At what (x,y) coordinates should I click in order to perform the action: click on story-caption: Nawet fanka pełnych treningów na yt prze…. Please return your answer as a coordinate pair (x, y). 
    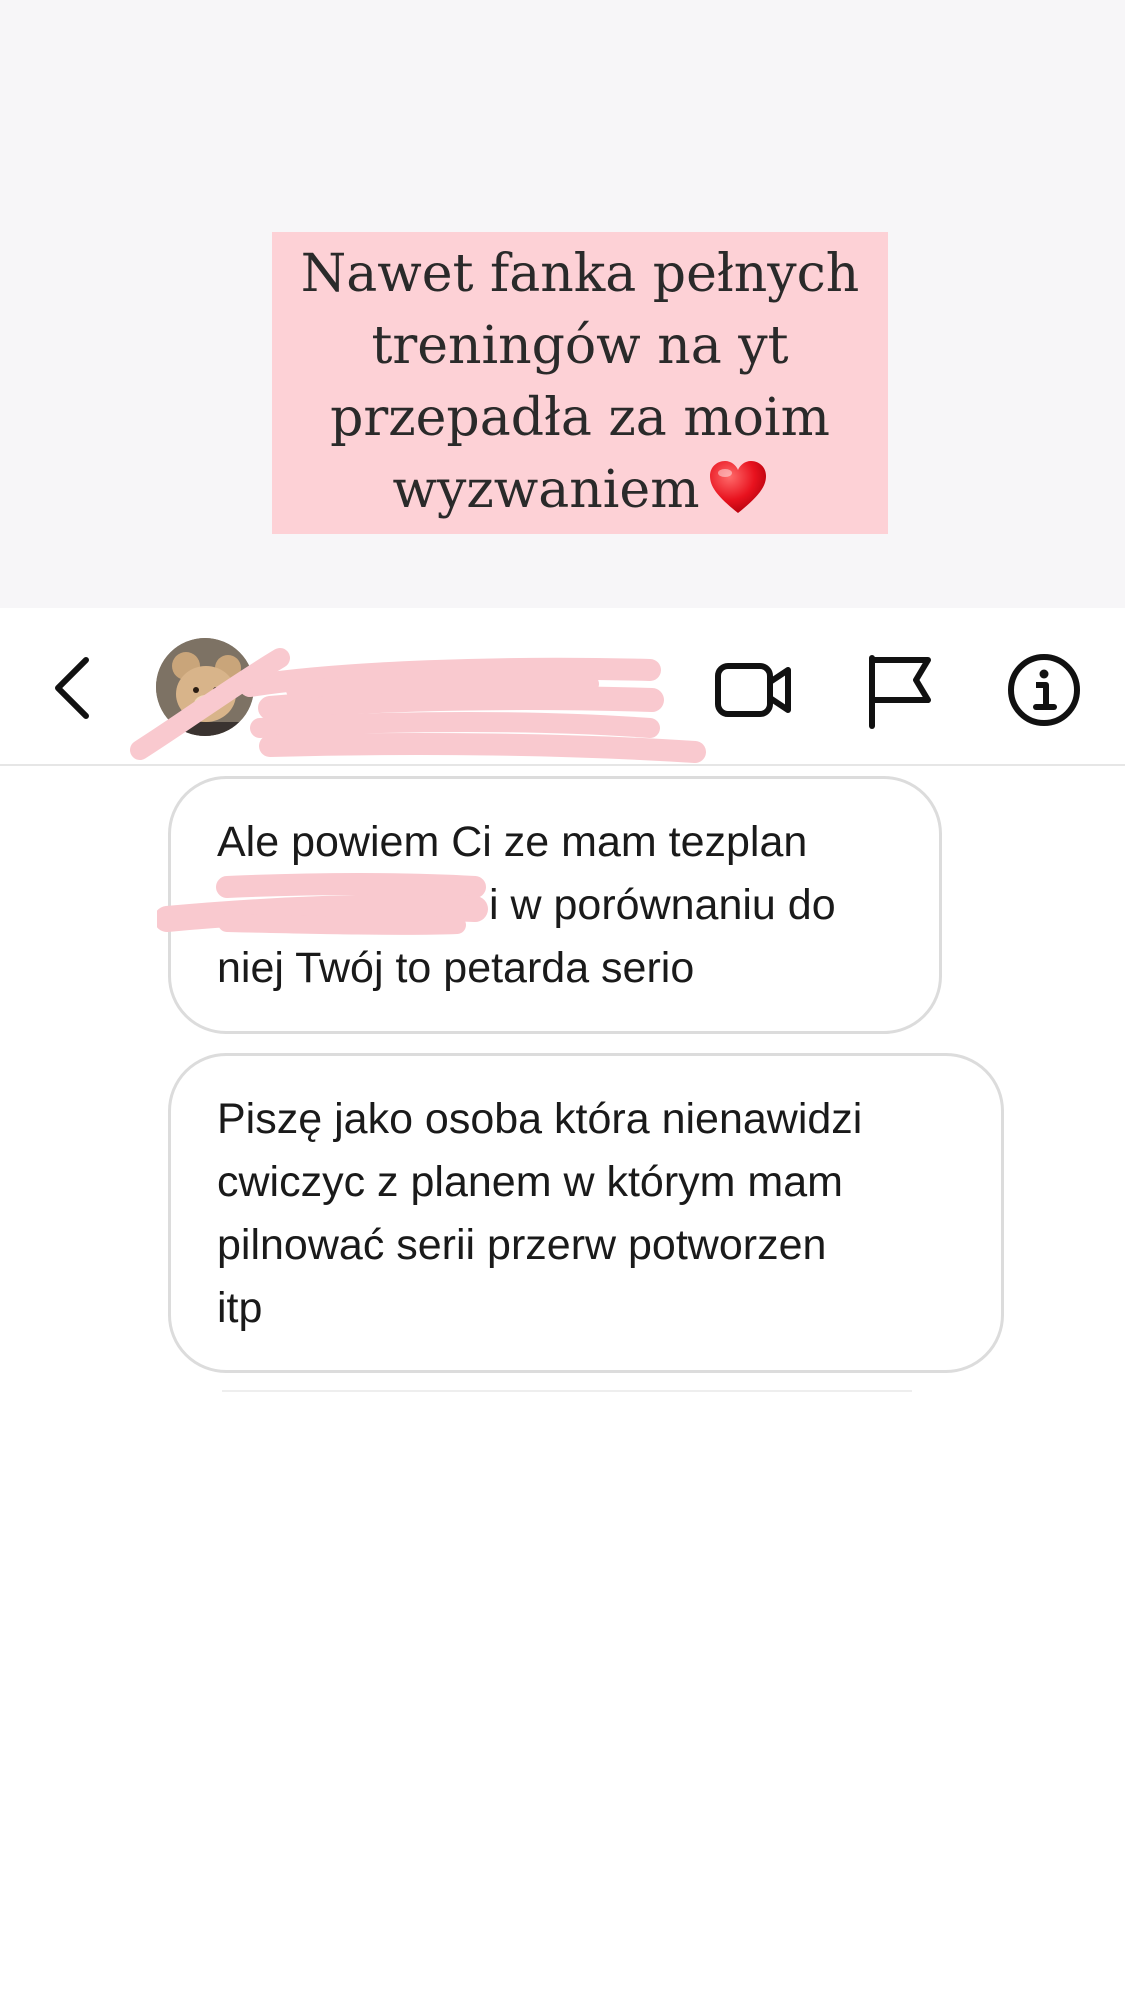
    Looking at the image, I should click on (580, 383).